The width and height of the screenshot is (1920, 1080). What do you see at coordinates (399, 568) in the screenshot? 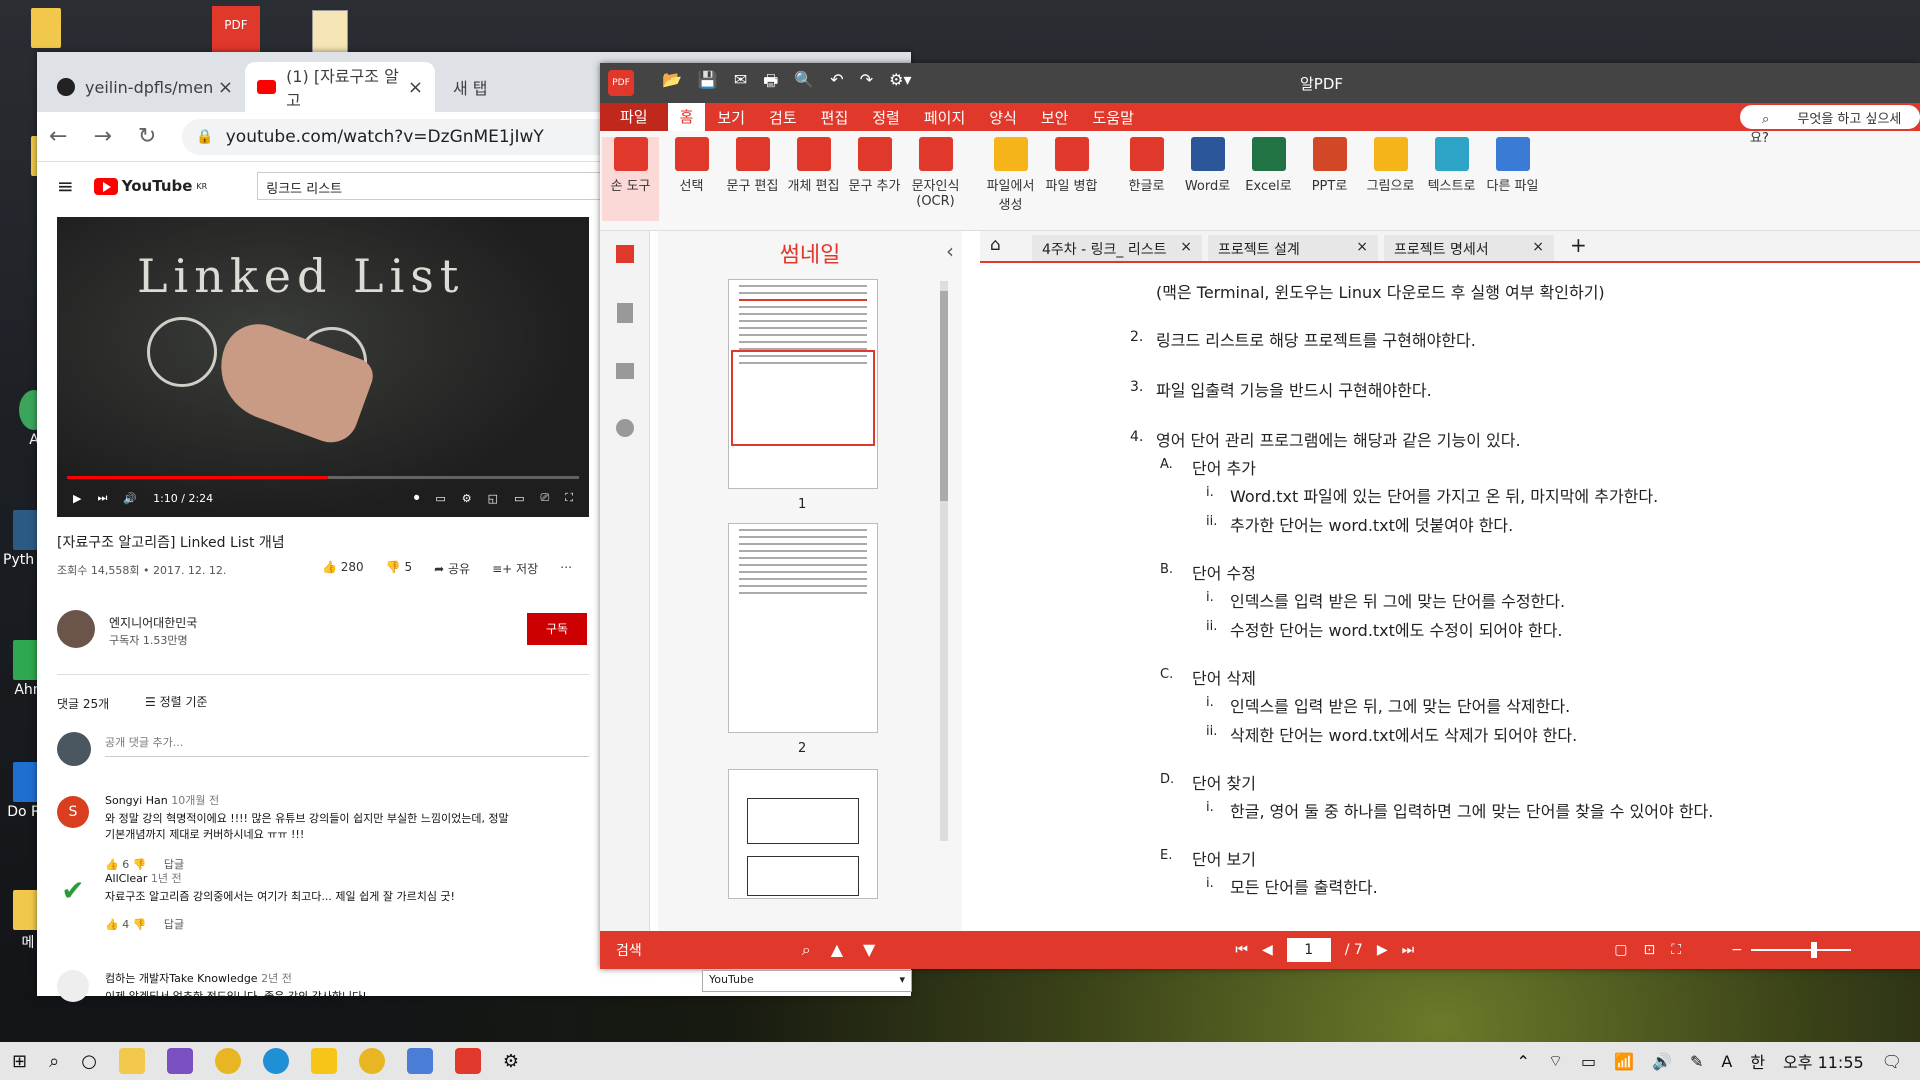
I see `dislike-button: 👎 5` at bounding box center [399, 568].